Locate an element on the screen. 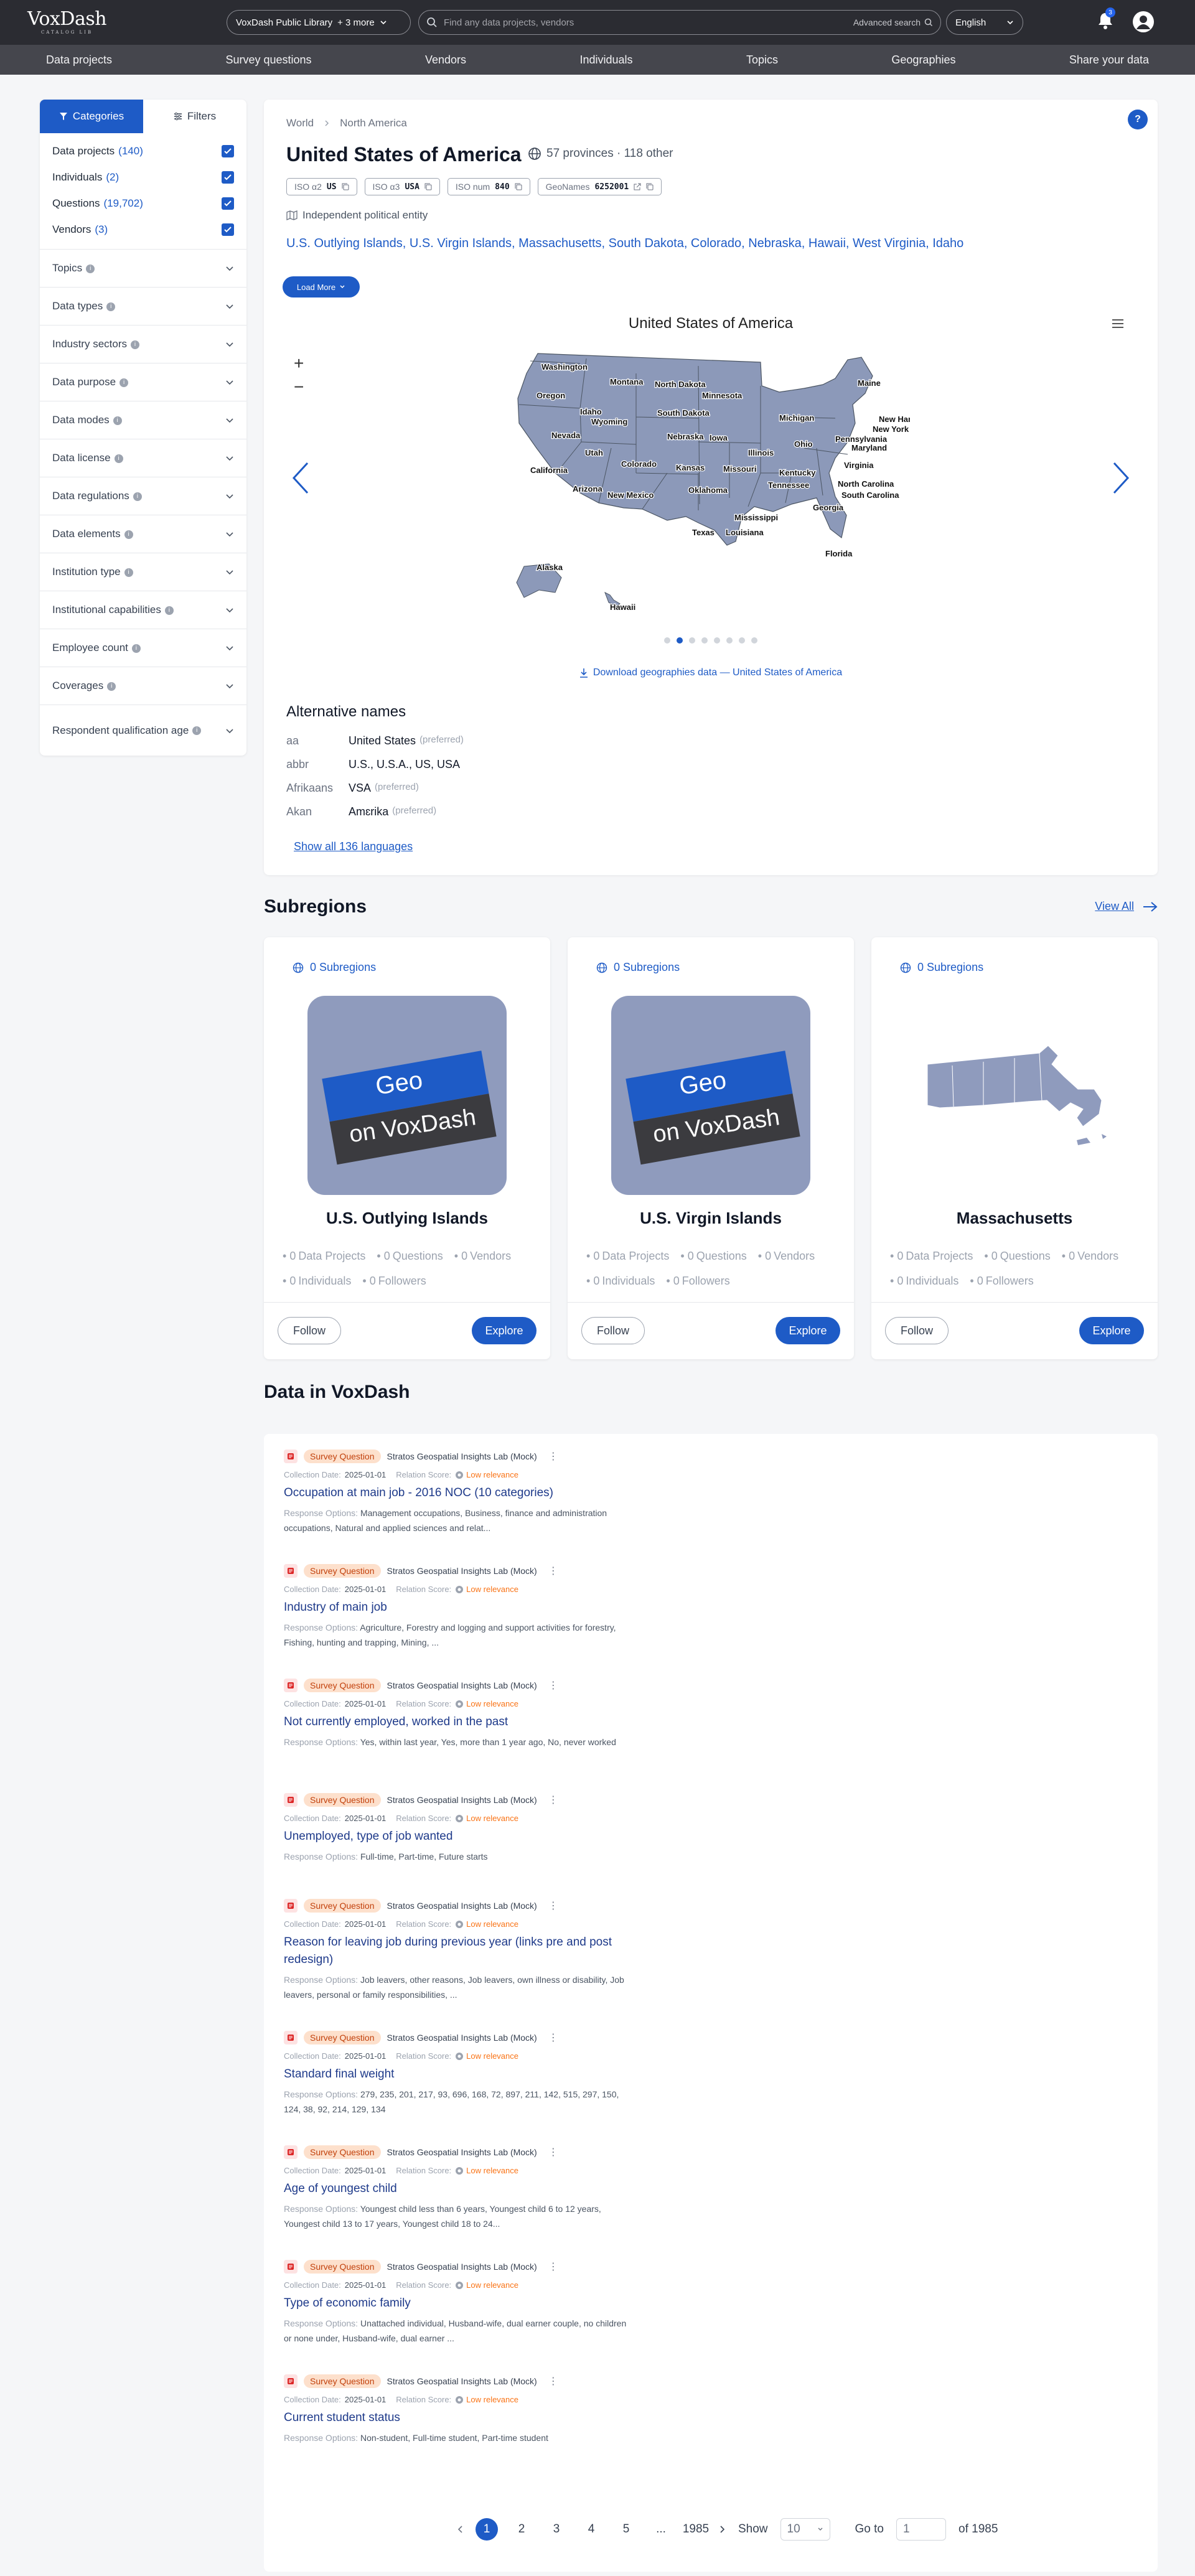  notifications-button: 3 is located at coordinates (1106, 18).